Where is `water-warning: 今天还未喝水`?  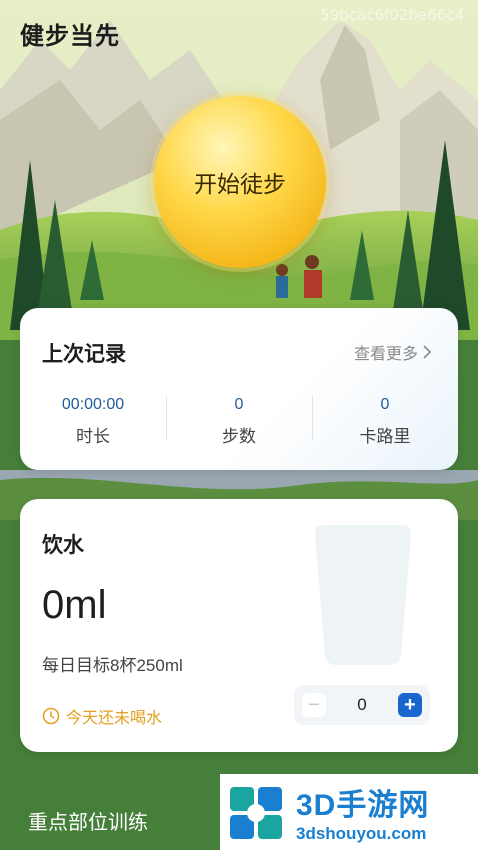 water-warning: 今天还未喝水 is located at coordinates (102, 716).